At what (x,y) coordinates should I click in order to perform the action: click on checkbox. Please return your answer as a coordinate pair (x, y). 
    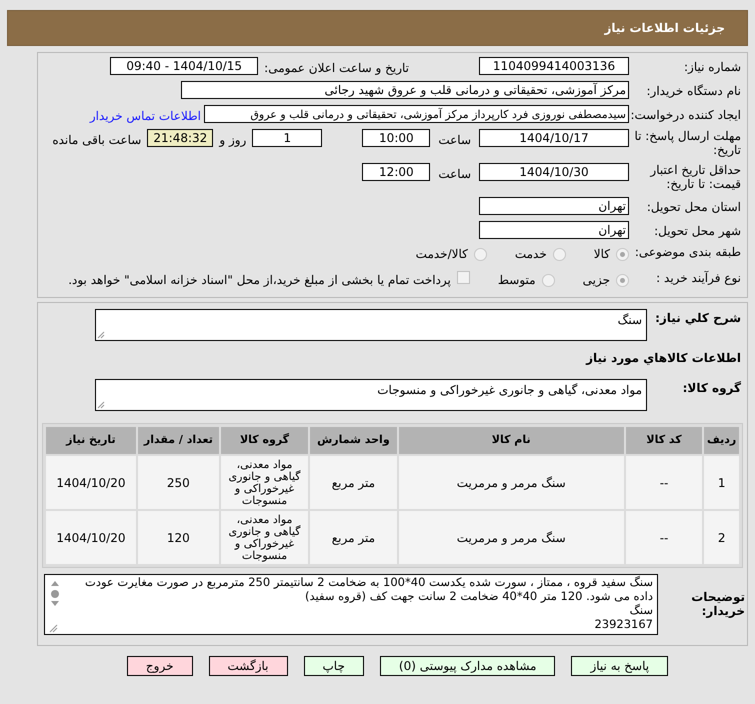
    Looking at the image, I should click on (463, 277).